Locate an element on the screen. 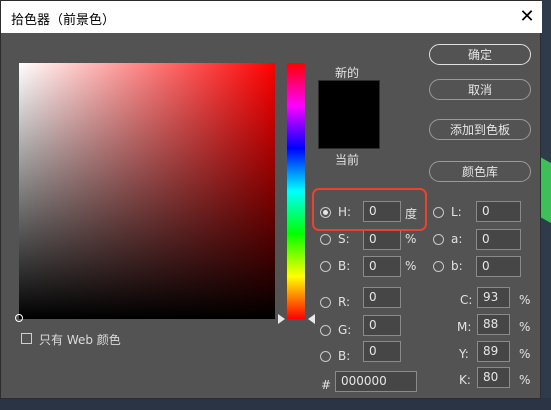  lab-l-radio is located at coordinates (438, 212).